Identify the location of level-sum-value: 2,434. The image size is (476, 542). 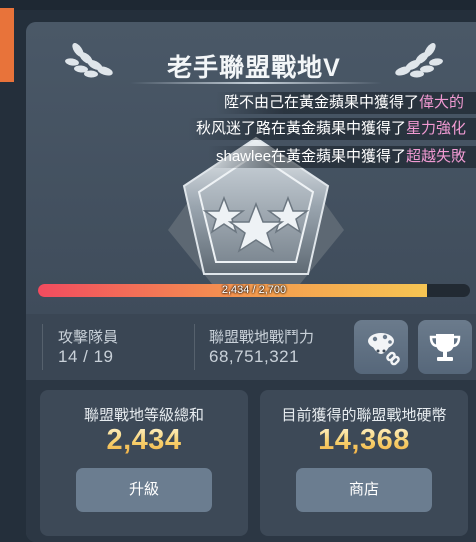
(144, 440).